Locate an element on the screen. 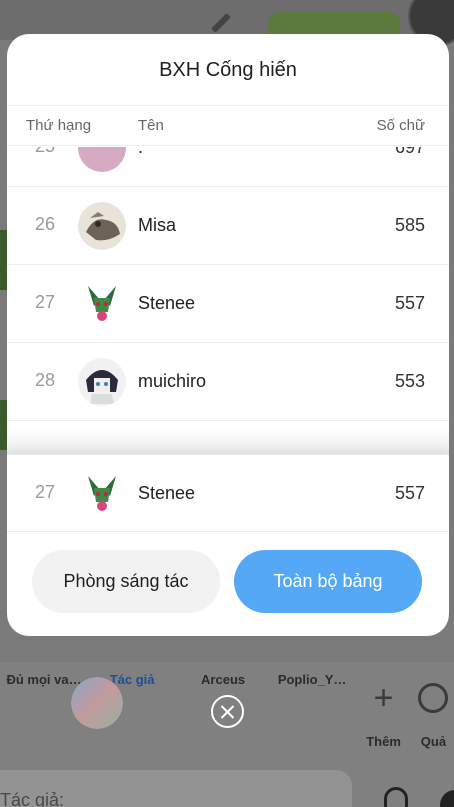  leaderboard-row: 28 muichiro 553 is located at coordinates (228, 382).